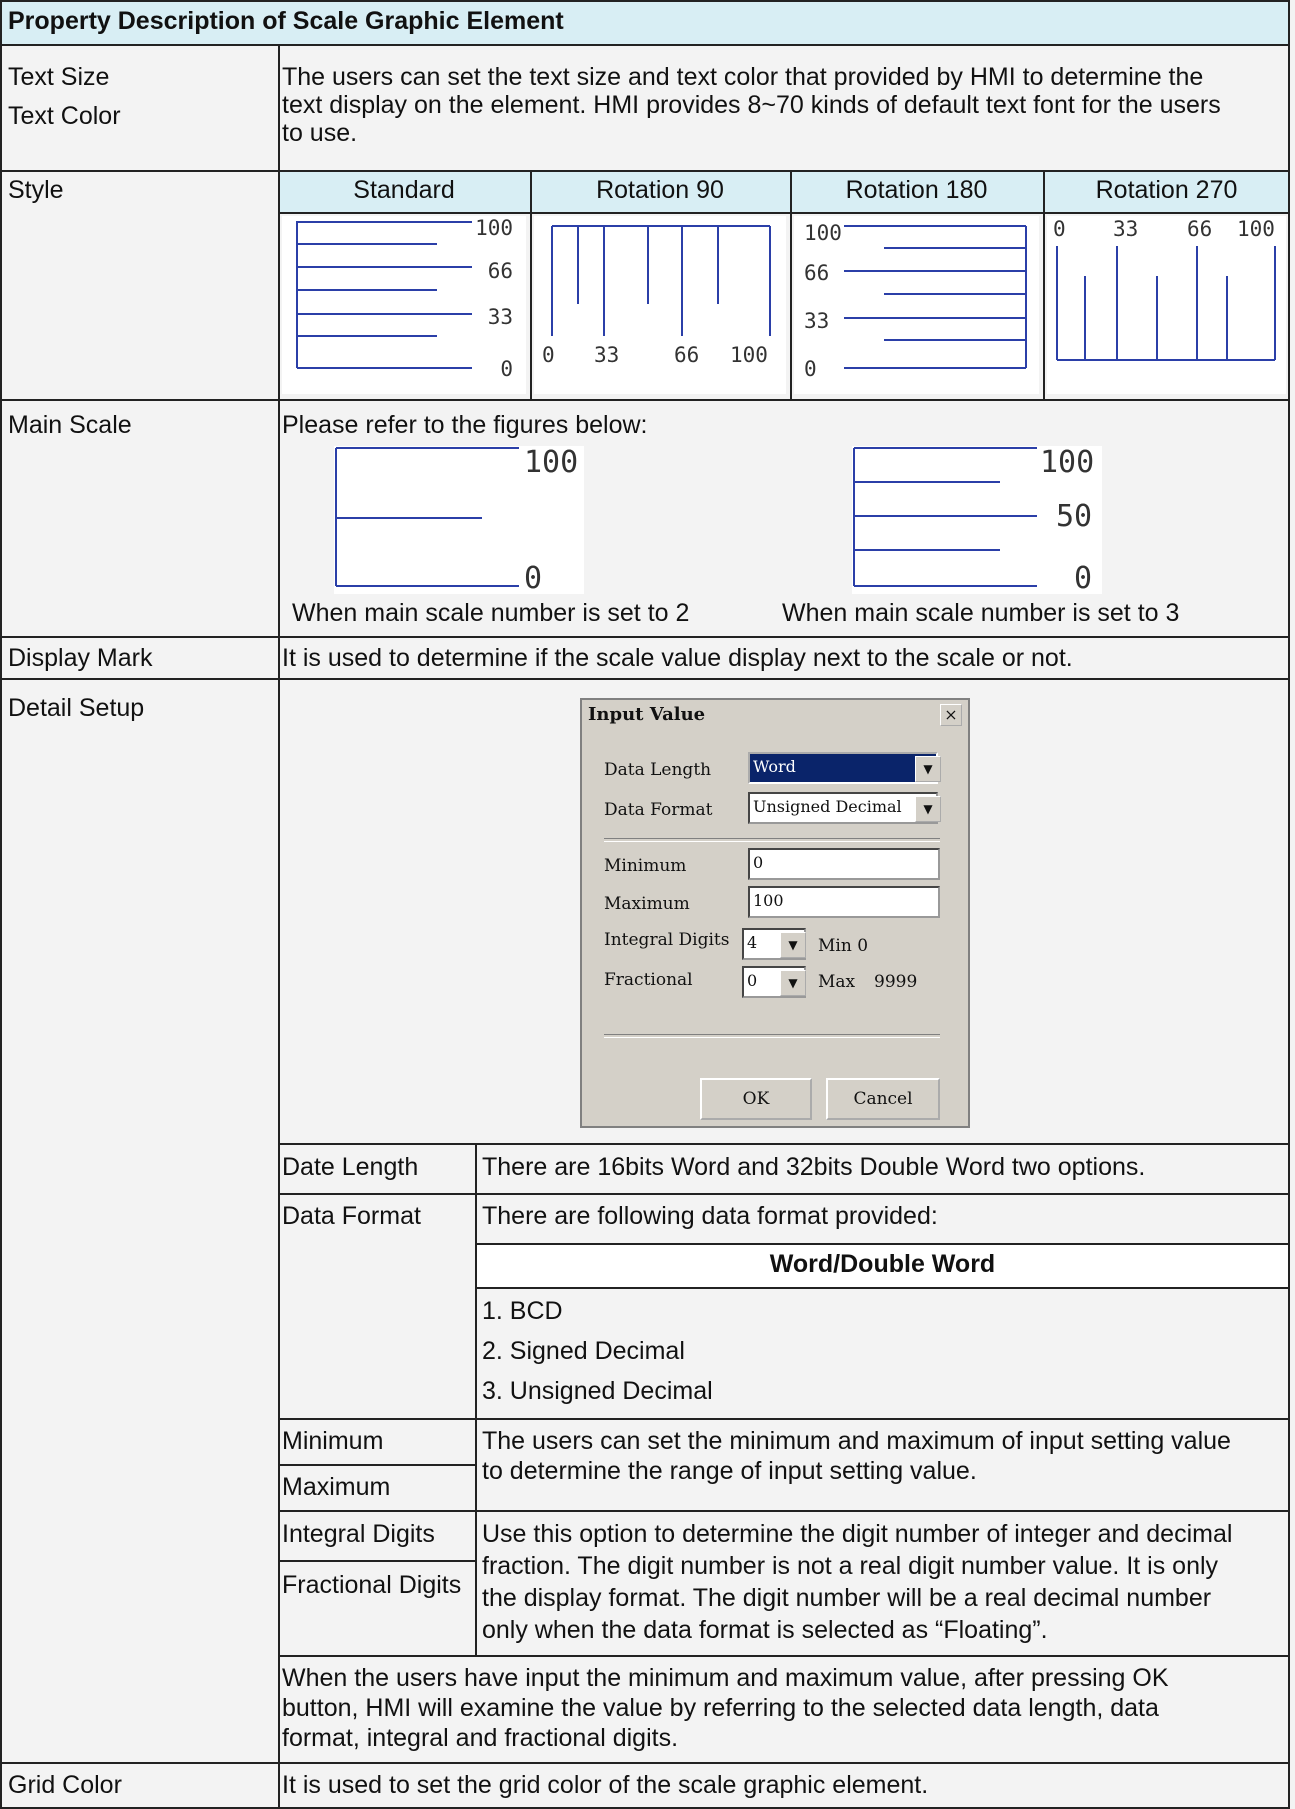 The height and width of the screenshot is (1809, 1295). What do you see at coordinates (837, 982) in the screenshot?
I see `max-text: Max` at bounding box center [837, 982].